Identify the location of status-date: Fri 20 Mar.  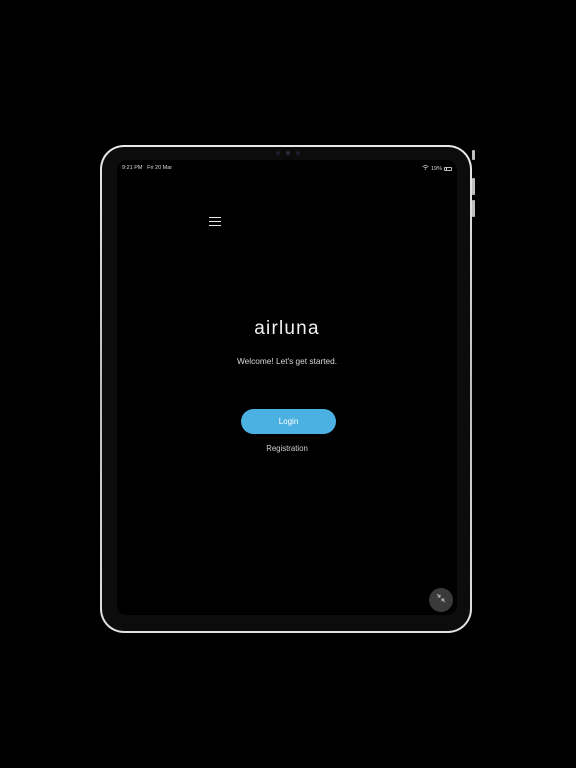
(160, 168).